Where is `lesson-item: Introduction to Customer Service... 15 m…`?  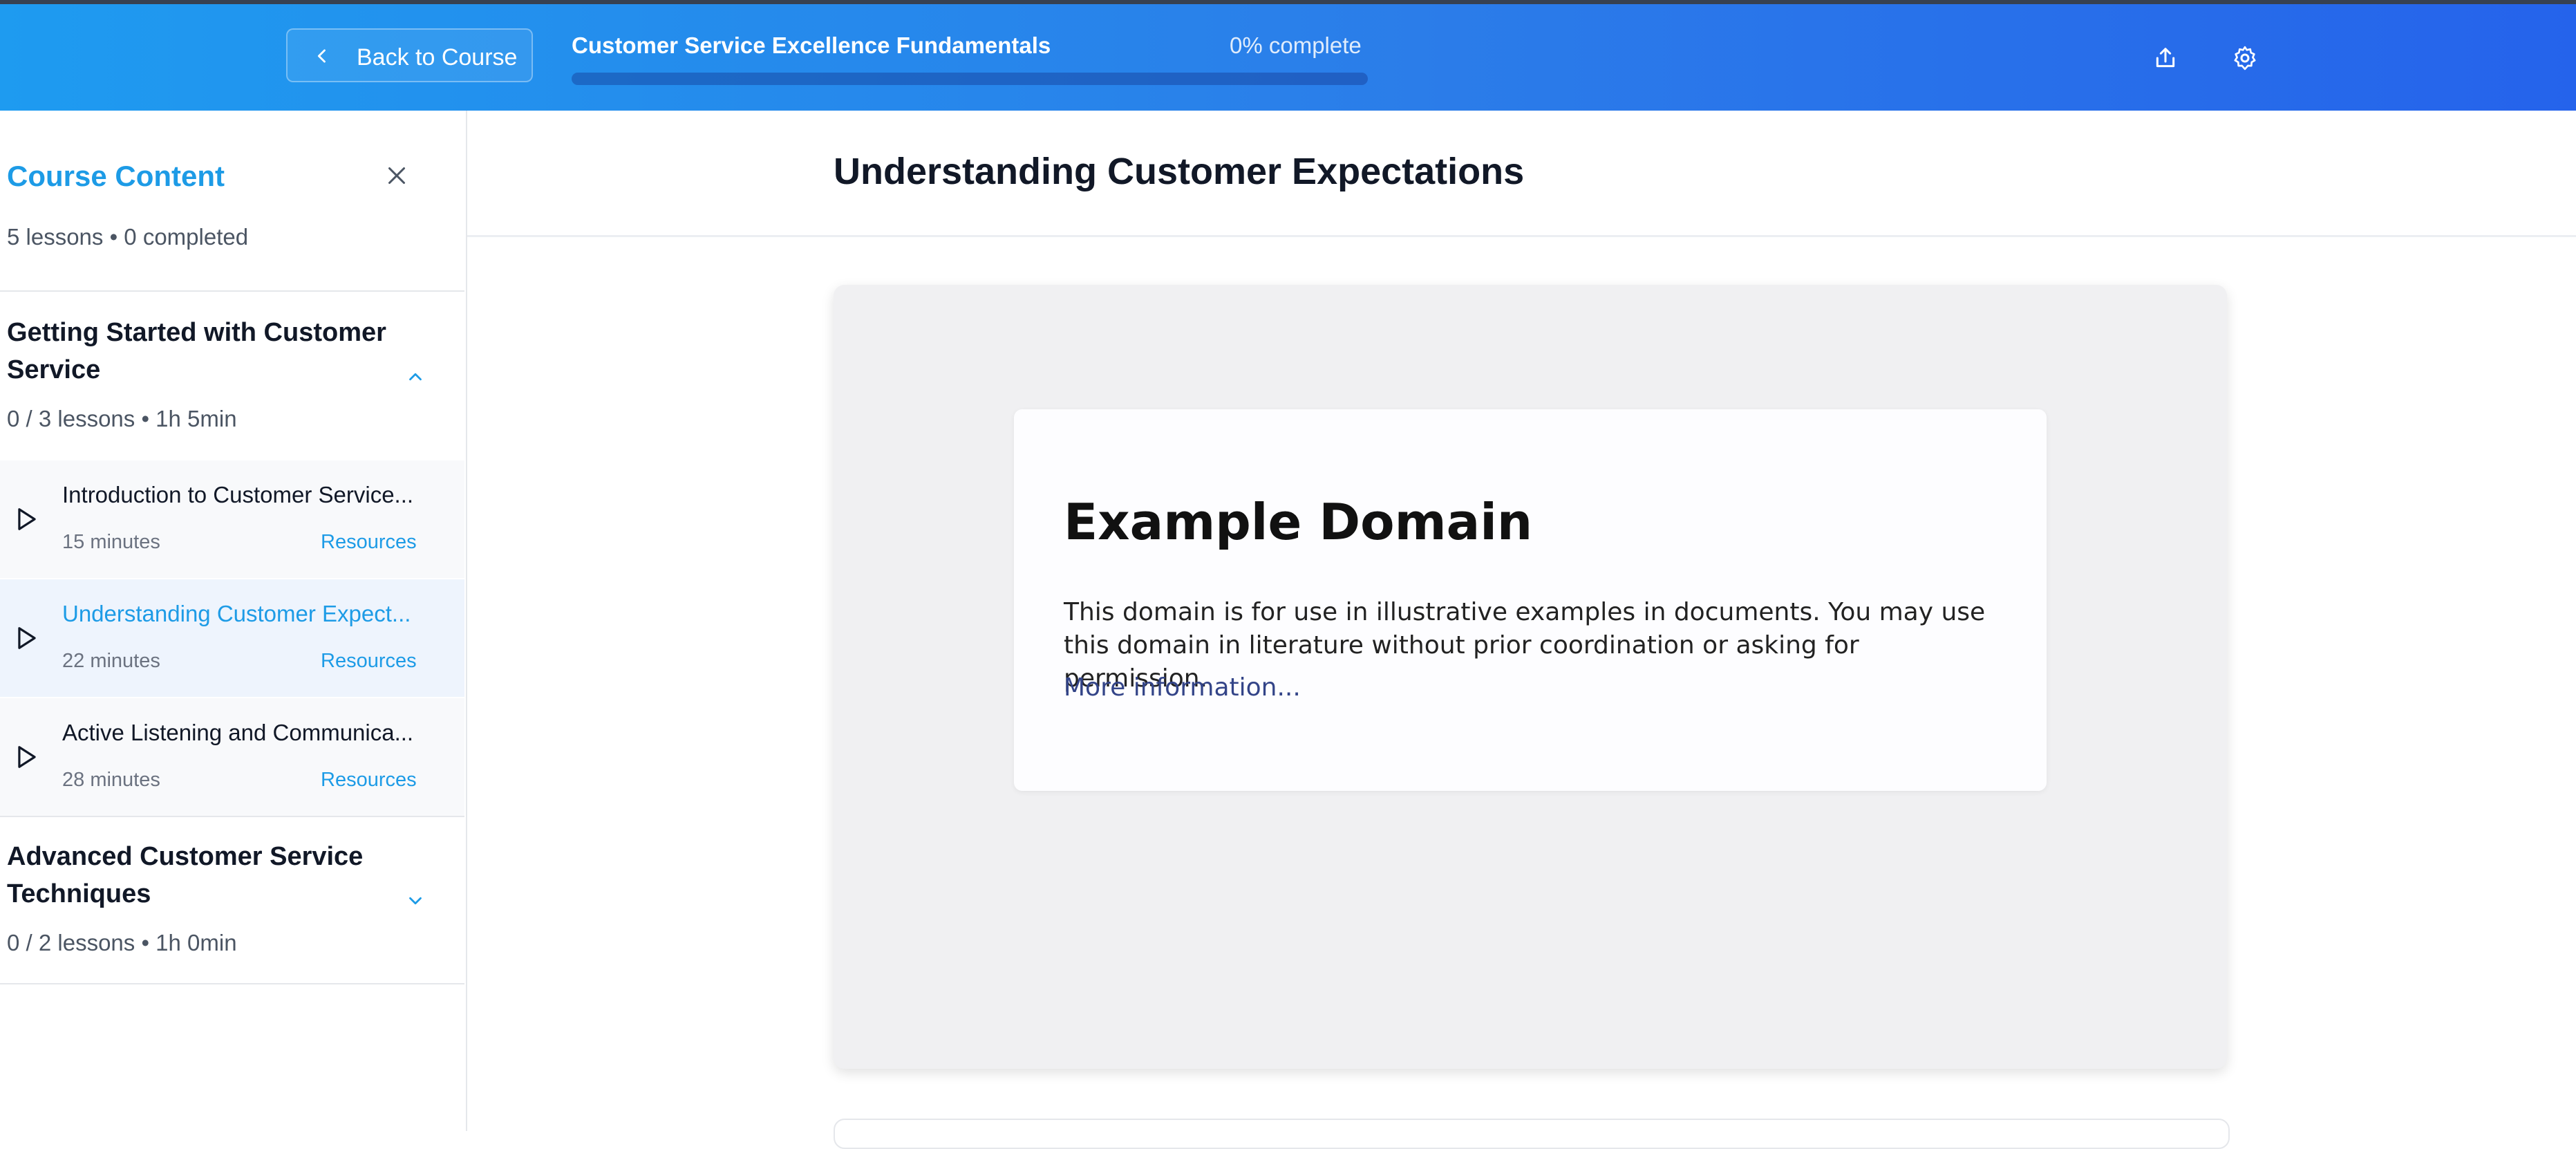
lesson-item: Introduction to Customer Service... 15 m… is located at coordinates (232, 519).